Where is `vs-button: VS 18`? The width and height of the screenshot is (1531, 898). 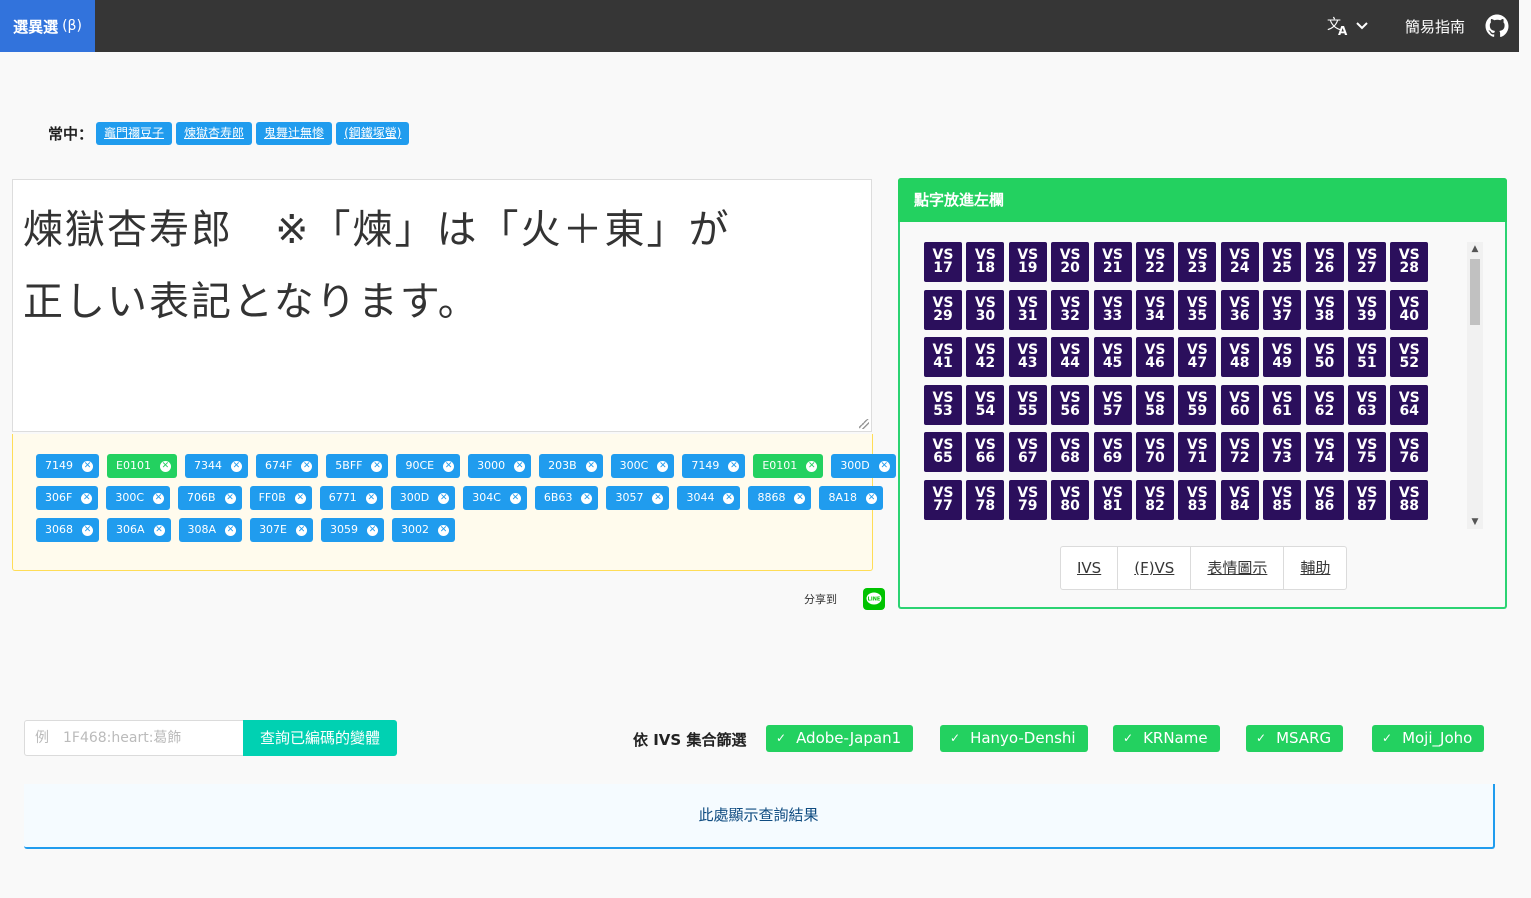 vs-button: VS 18 is located at coordinates (985, 262).